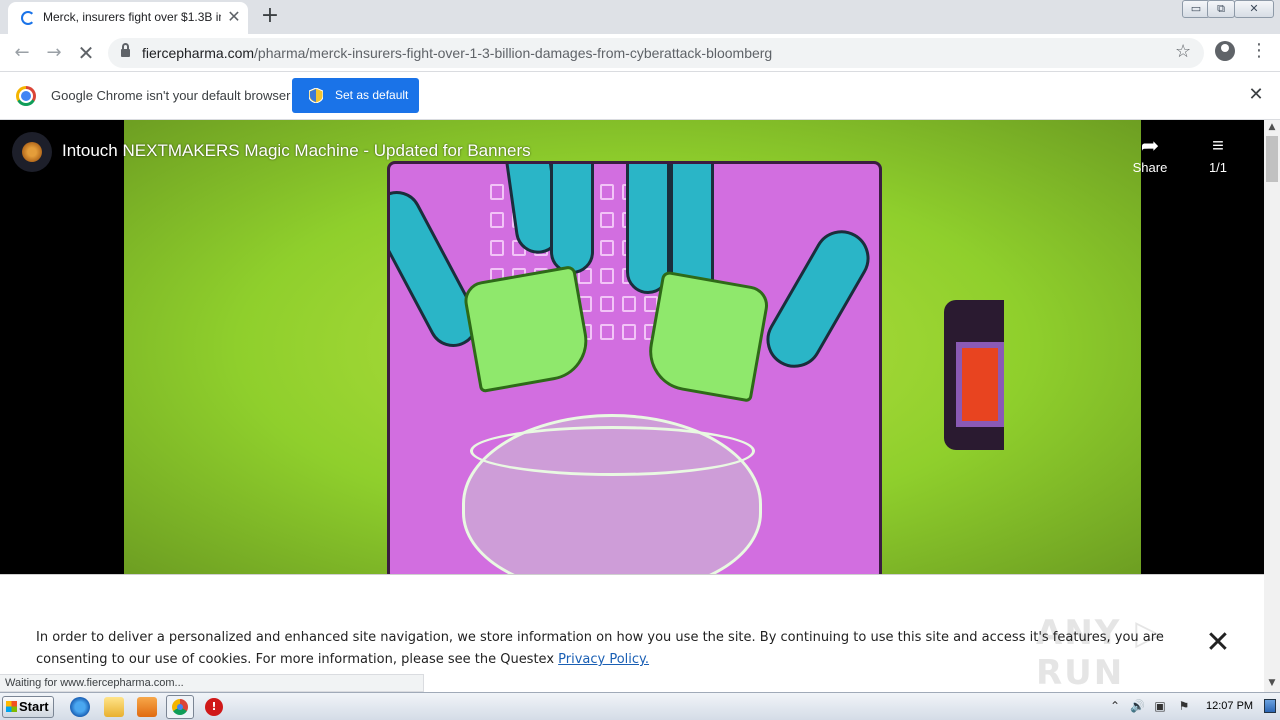 This screenshot has width=1280, height=720. I want to click on browser-menu-icon: ⋮, so click(1259, 50).